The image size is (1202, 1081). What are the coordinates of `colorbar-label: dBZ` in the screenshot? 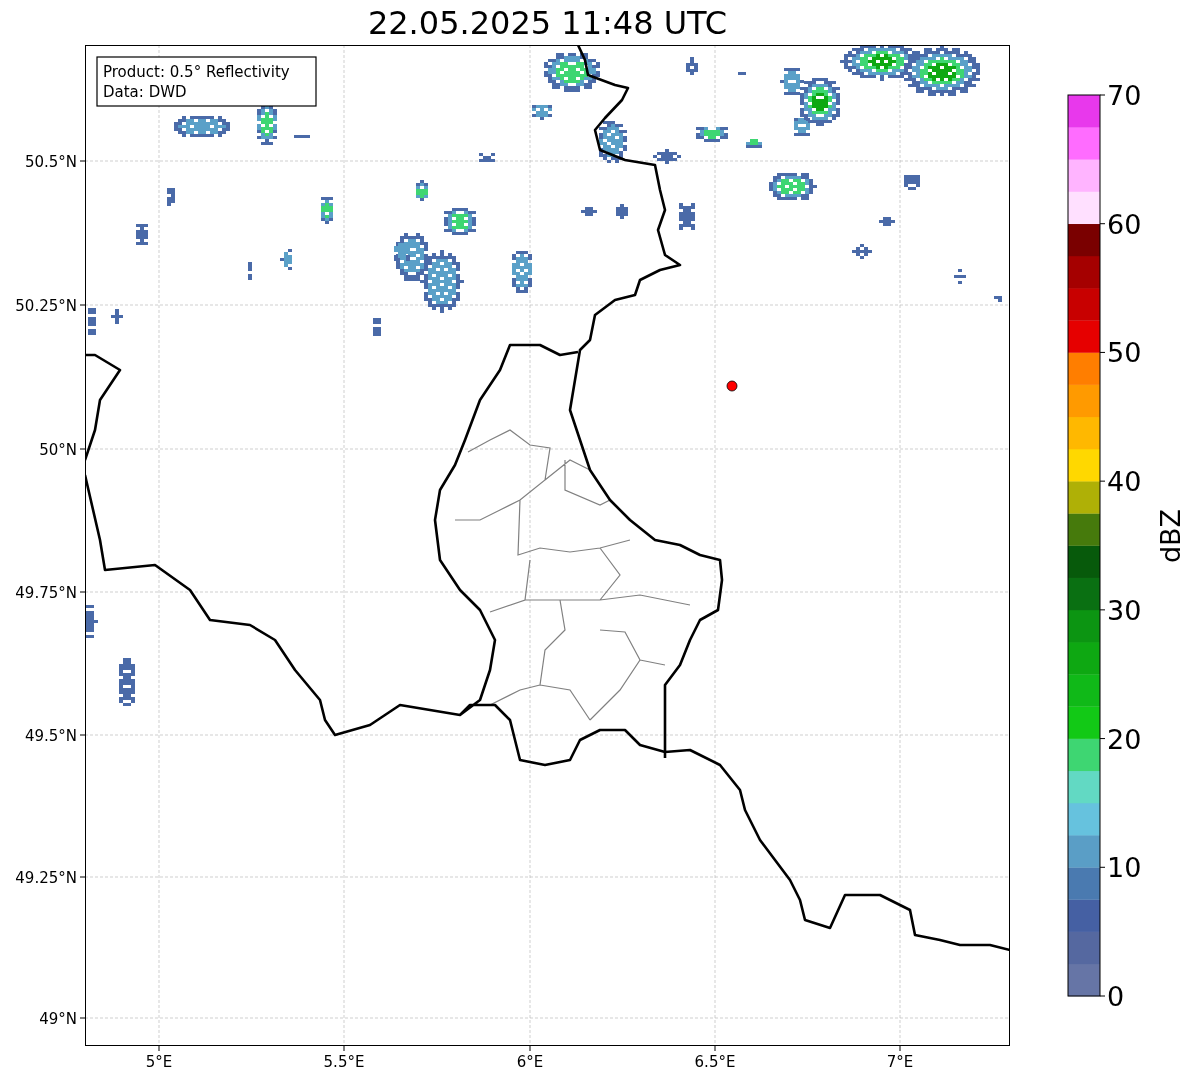 It's located at (1170, 536).